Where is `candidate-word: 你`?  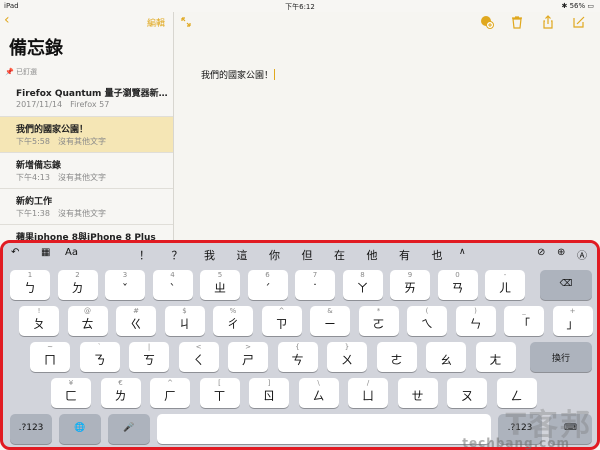
candidate-word: 你 is located at coordinates (274, 255).